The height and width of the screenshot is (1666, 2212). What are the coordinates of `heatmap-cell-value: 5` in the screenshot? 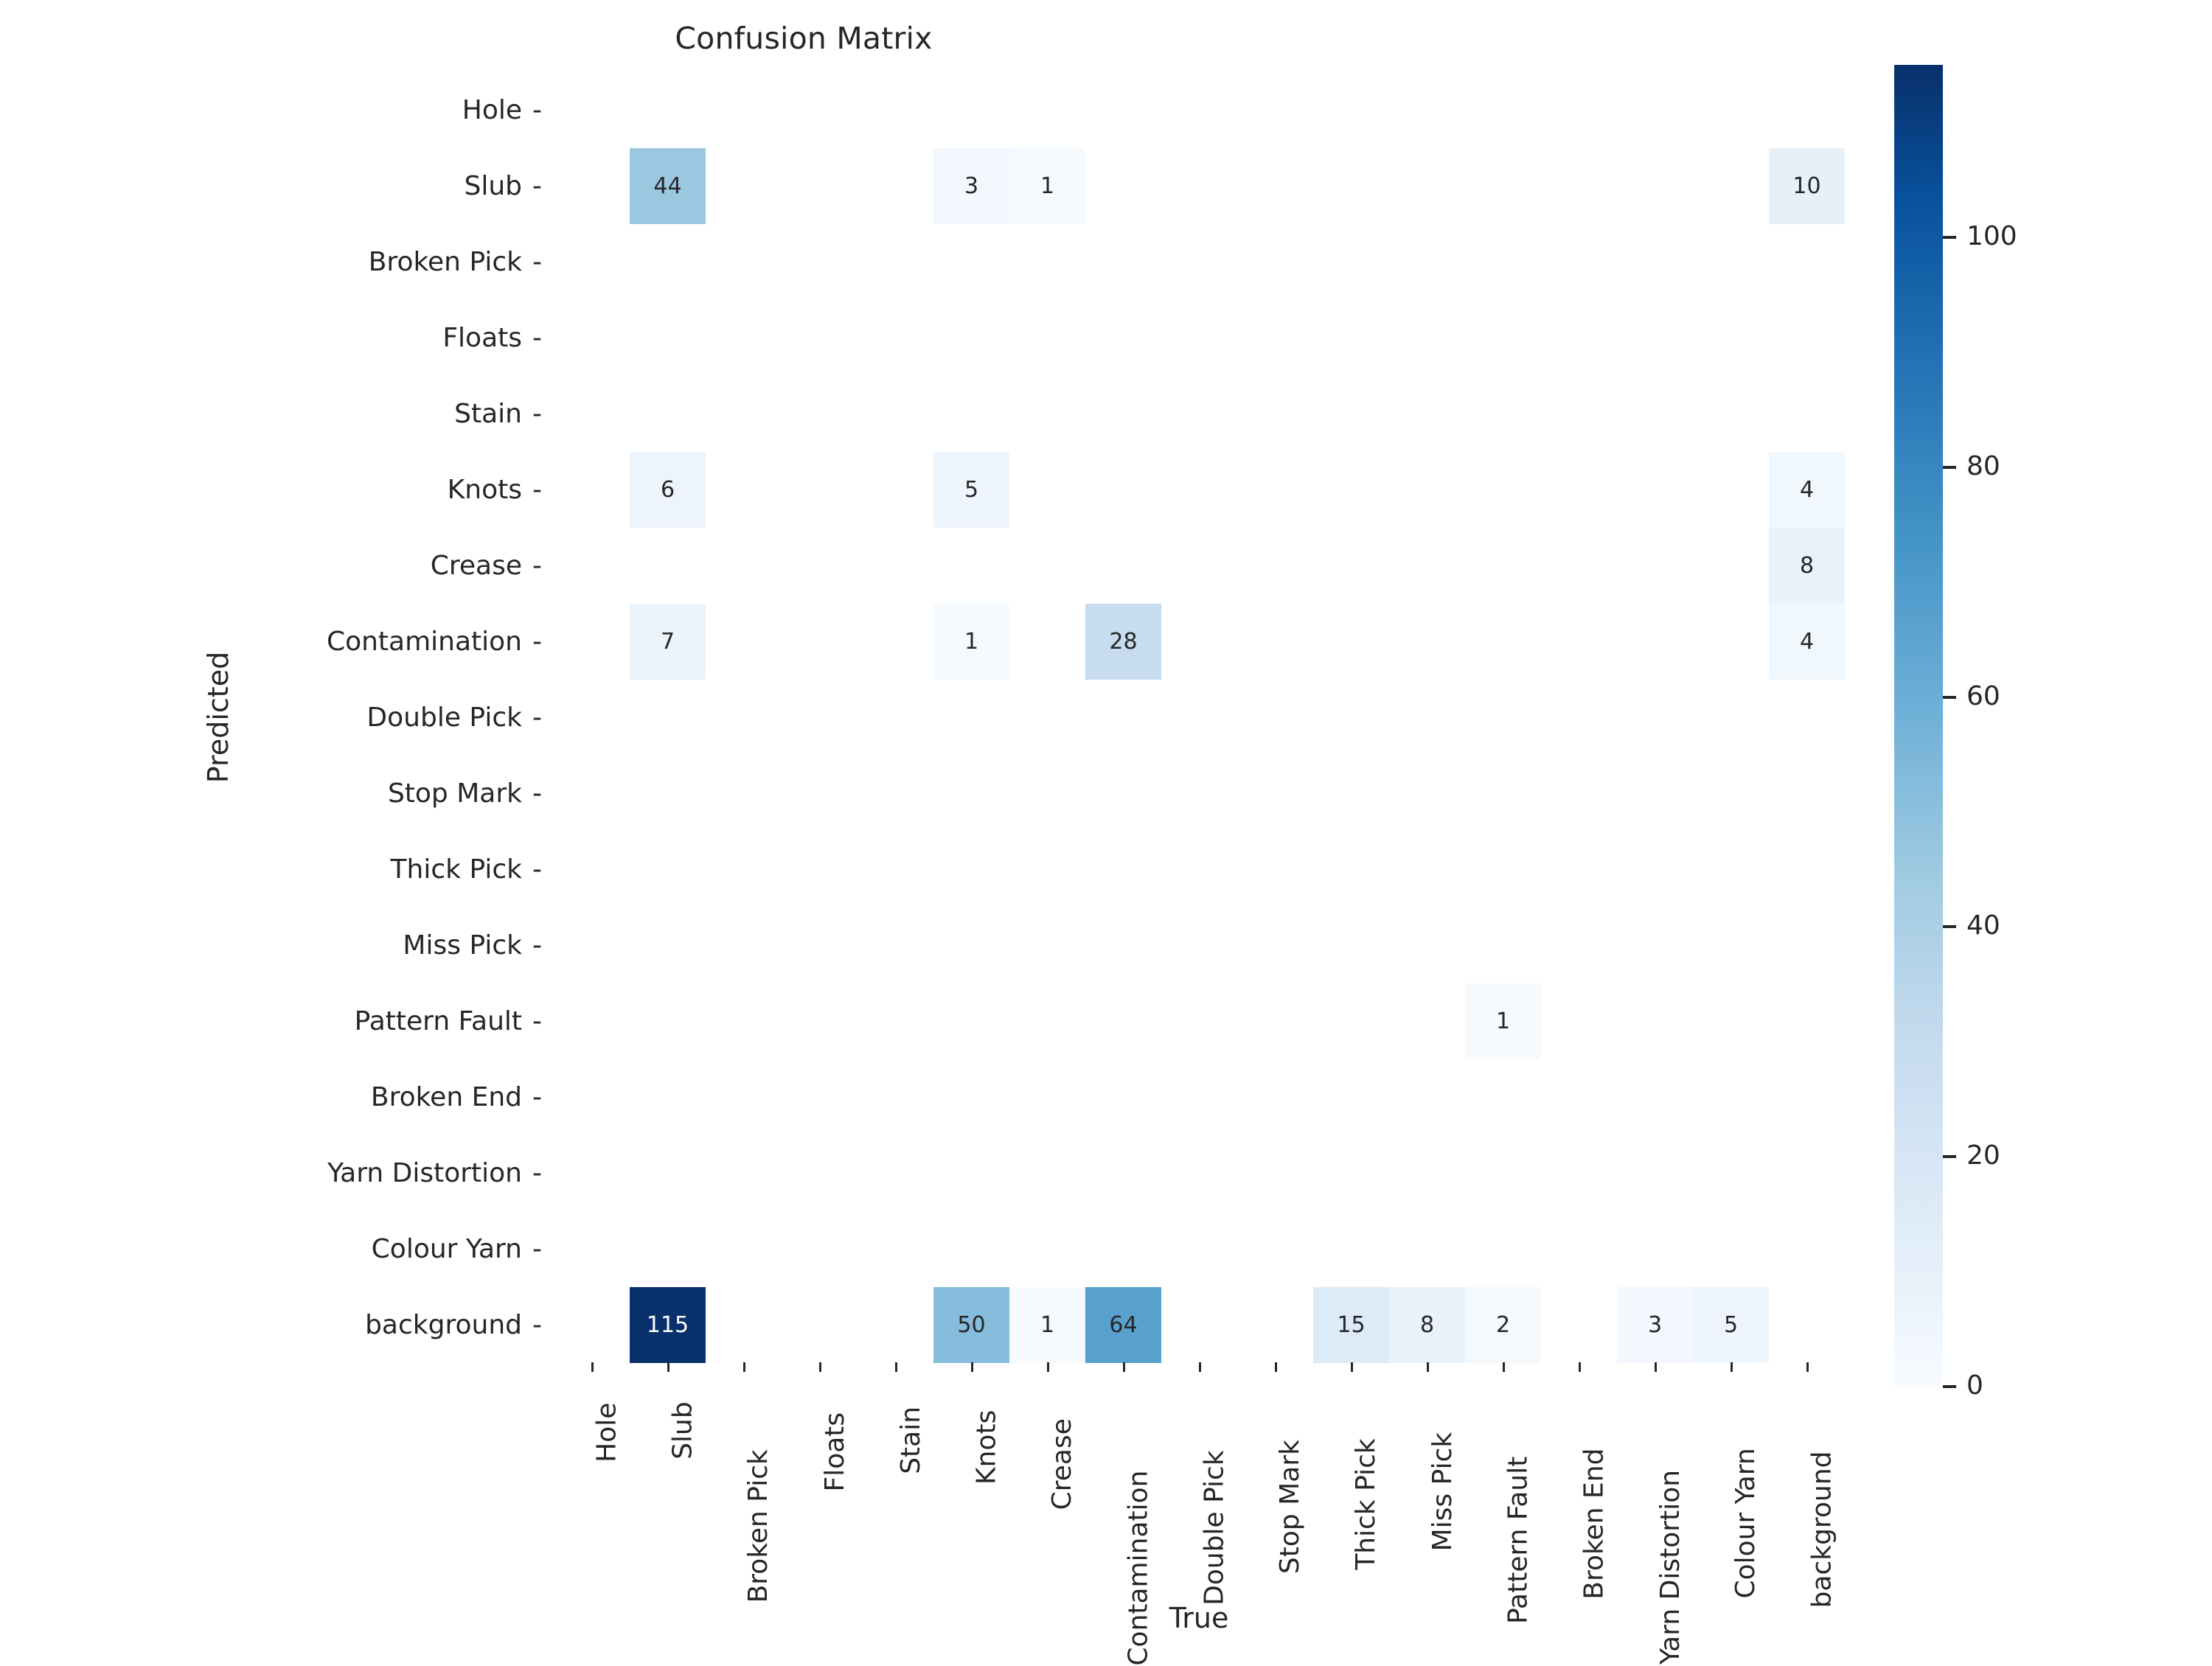 It's located at (1731, 1324).